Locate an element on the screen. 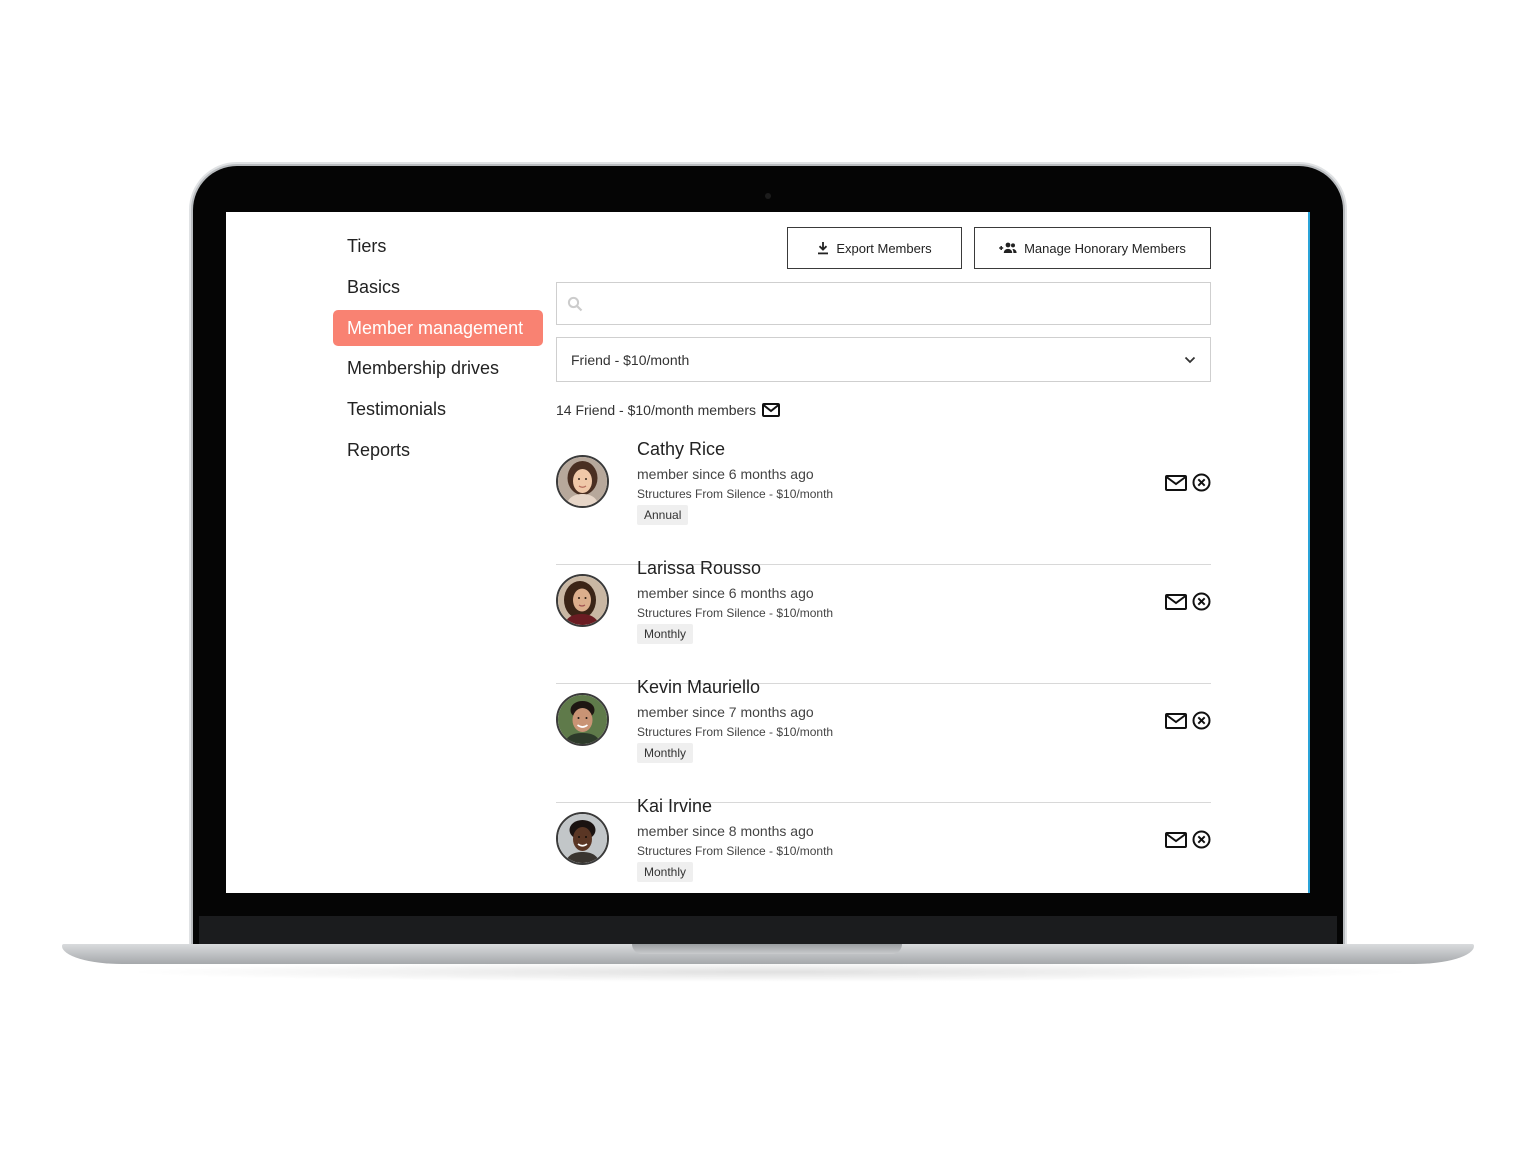 The height and width of the screenshot is (1152, 1536). tier-filter-select: Friend - $10/month is located at coordinates (883, 359).